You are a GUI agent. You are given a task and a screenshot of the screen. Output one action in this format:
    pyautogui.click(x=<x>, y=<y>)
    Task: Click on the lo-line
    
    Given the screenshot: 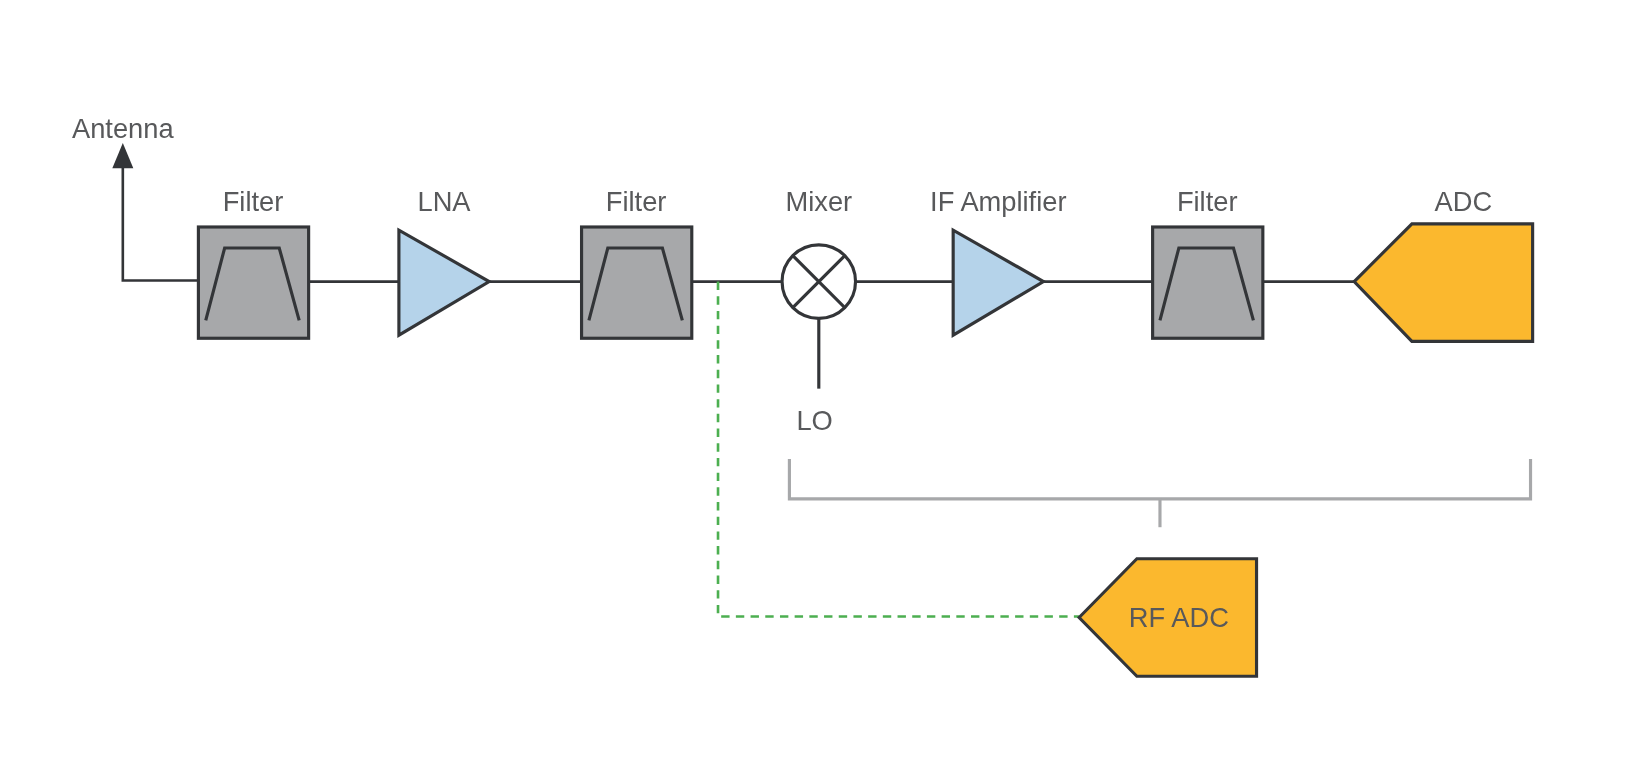 What is the action you would take?
    pyautogui.click(x=819, y=353)
    